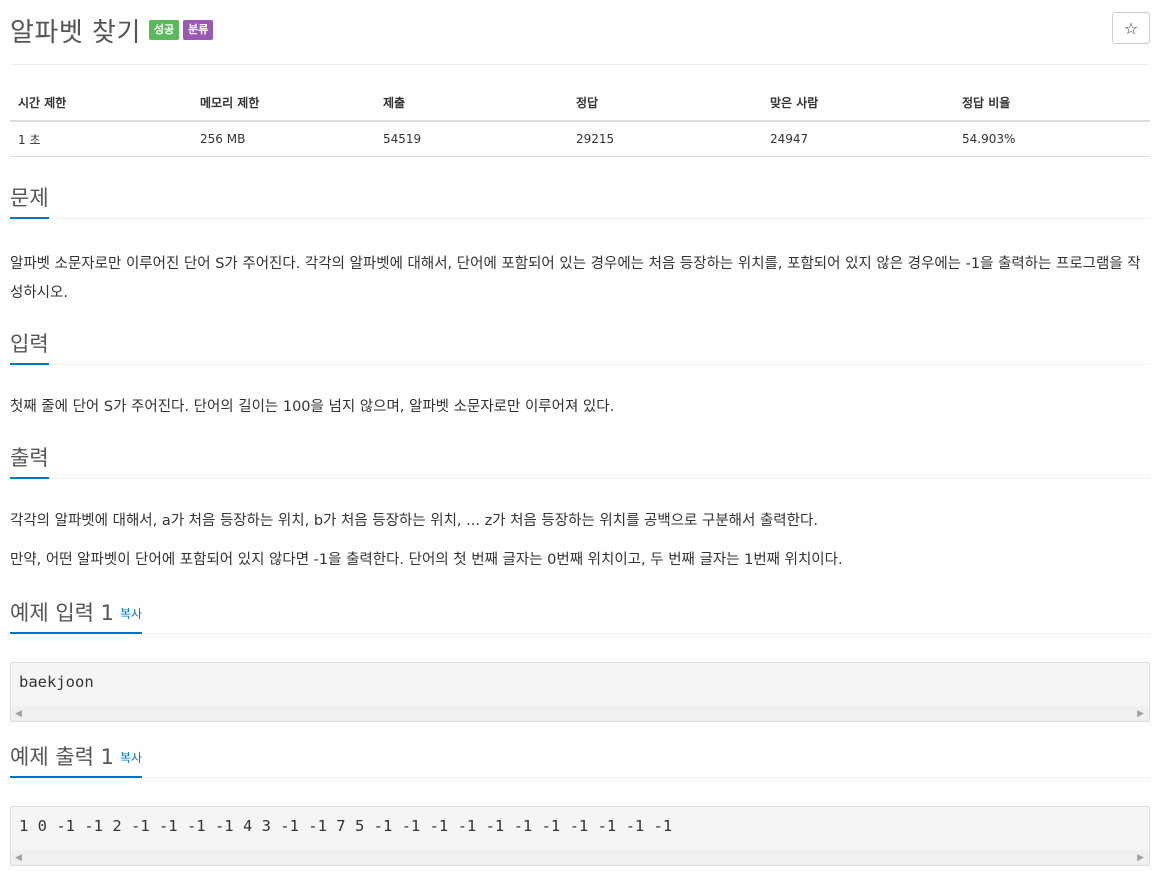 This screenshot has width=1161, height=879. I want to click on table-row: 1 초 256 MB 54519 29215 24947 54.903%, so click(580, 139).